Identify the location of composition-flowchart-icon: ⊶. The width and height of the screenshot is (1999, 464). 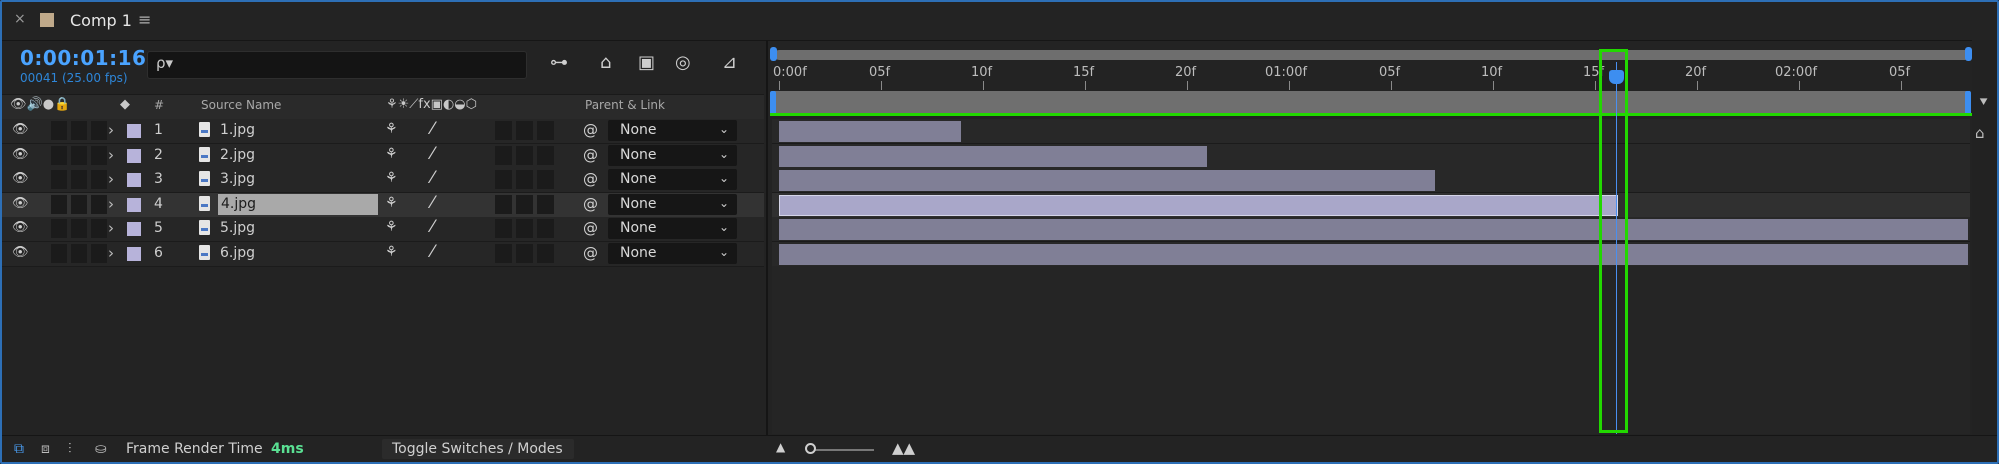
(559, 62).